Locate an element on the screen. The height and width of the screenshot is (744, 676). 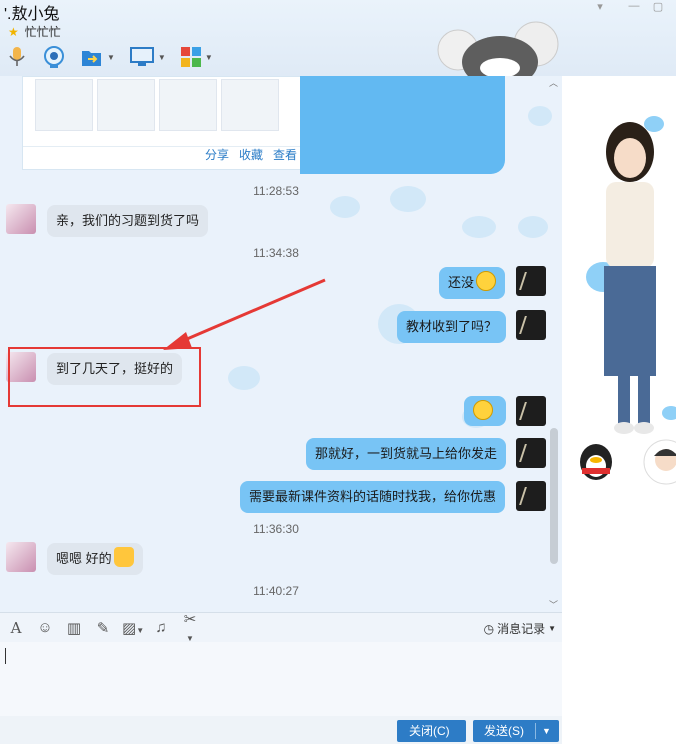
input-toolbar: A ☺ ▥ ✎ ▨▼ ♫ ✂▼ ◷ 消息记录 ▼ is located at coordinates (281, 627).